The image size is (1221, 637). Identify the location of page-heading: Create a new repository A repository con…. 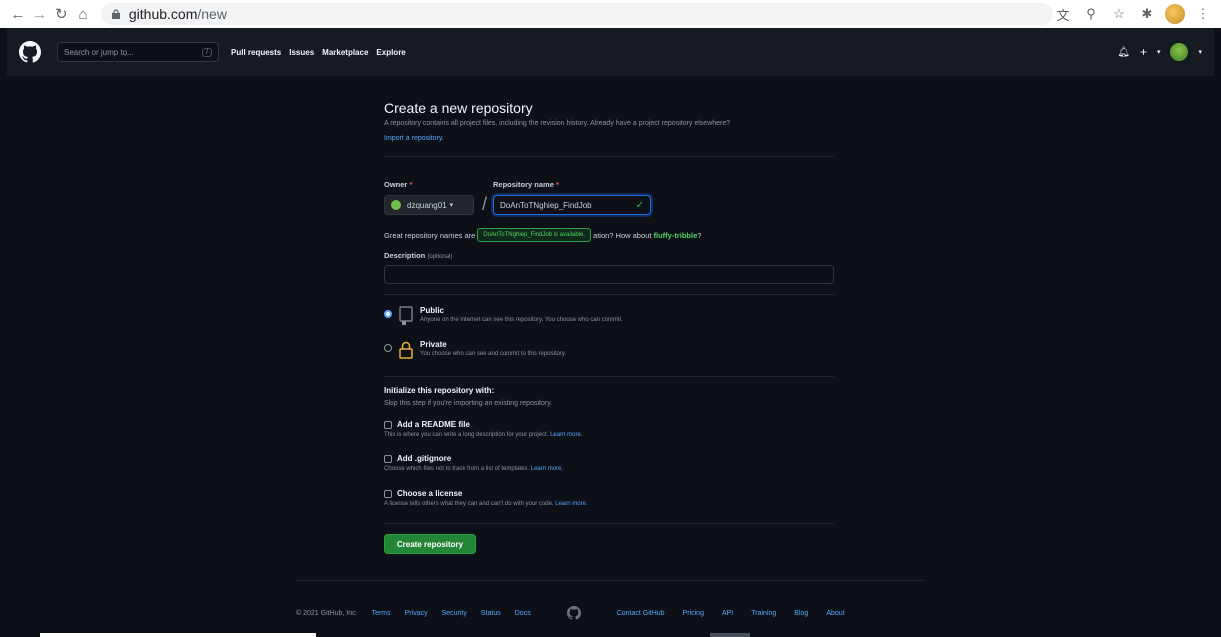
(609, 122).